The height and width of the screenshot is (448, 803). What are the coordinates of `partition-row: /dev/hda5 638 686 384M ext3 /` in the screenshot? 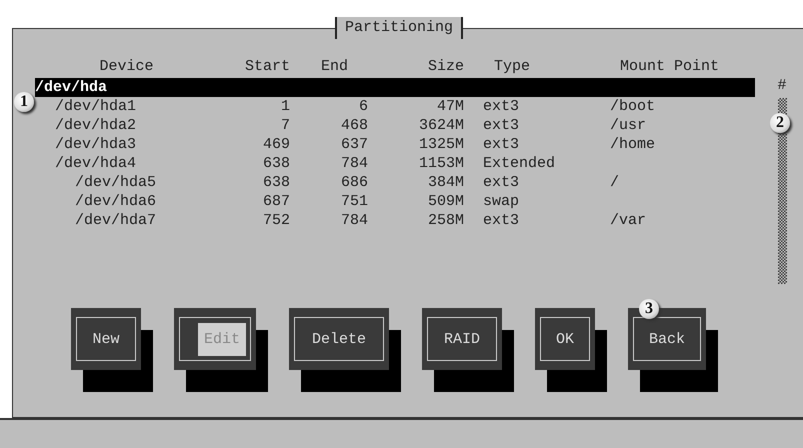 It's located at (395, 182).